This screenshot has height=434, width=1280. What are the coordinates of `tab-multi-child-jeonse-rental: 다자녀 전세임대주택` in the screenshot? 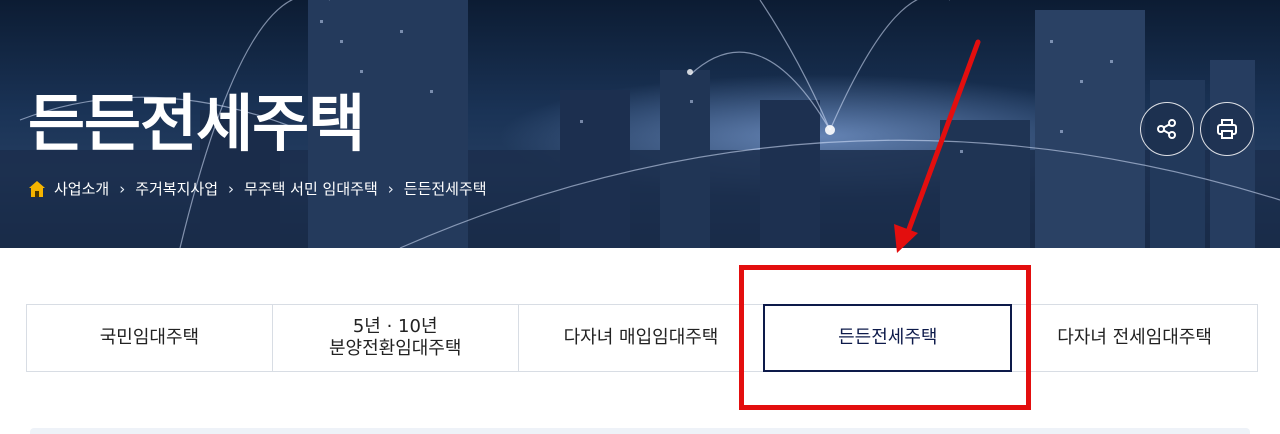 It's located at (1134, 338).